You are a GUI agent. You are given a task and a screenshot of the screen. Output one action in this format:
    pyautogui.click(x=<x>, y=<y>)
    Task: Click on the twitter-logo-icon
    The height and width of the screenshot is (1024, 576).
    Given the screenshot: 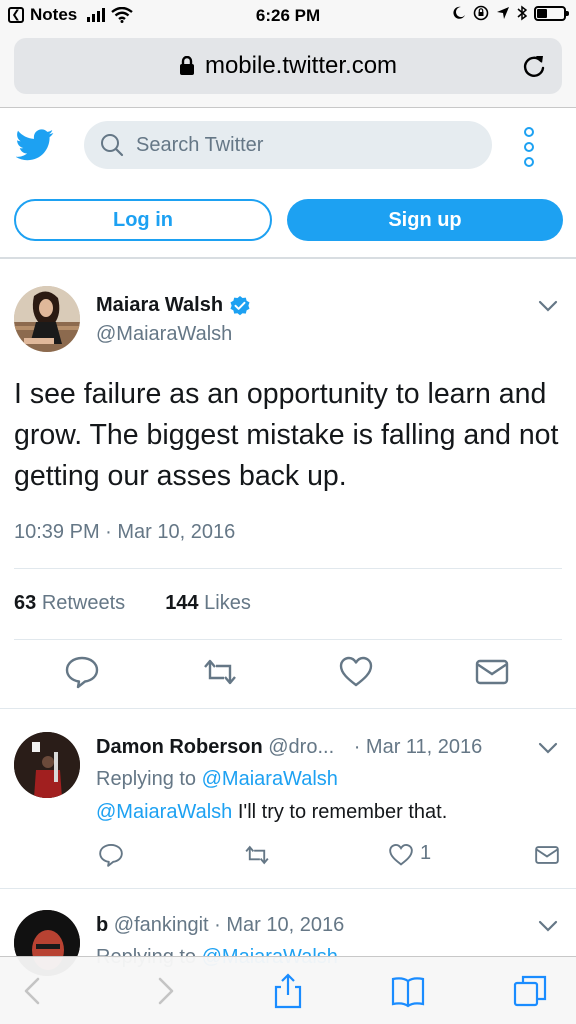 What is the action you would take?
    pyautogui.click(x=35, y=145)
    